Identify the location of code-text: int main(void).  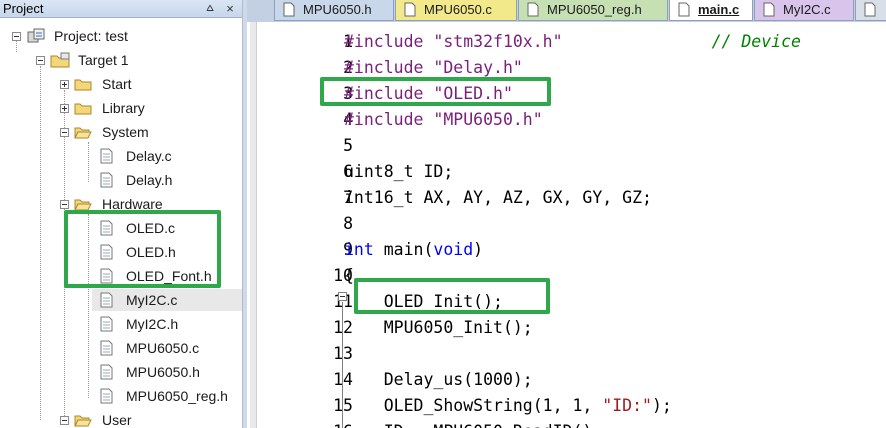
(413, 250).